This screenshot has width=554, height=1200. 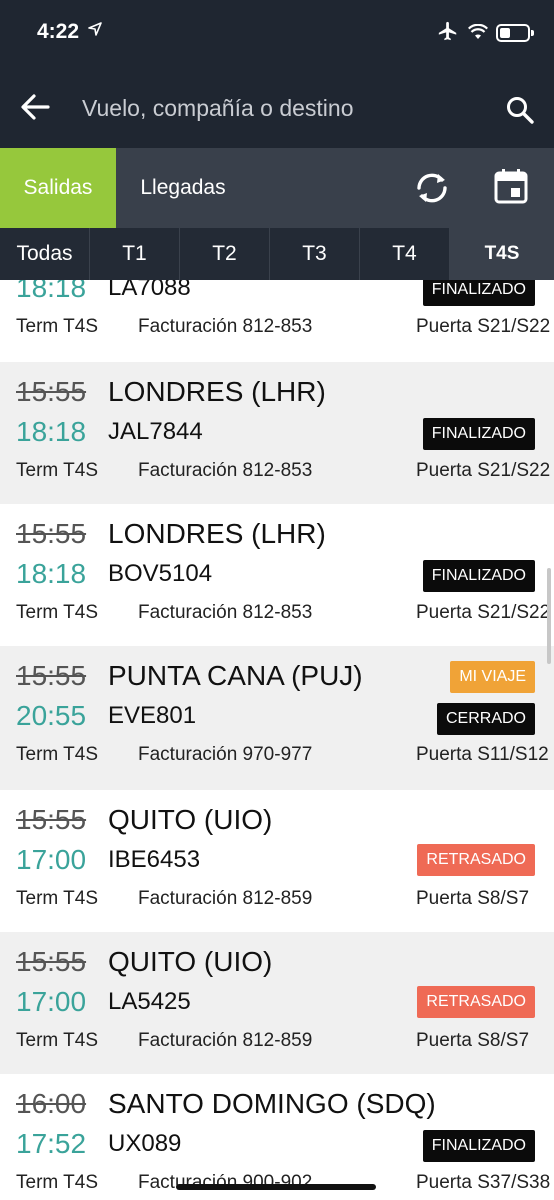 What do you see at coordinates (149, 290) in the screenshot?
I see `flight-number: LA7088` at bounding box center [149, 290].